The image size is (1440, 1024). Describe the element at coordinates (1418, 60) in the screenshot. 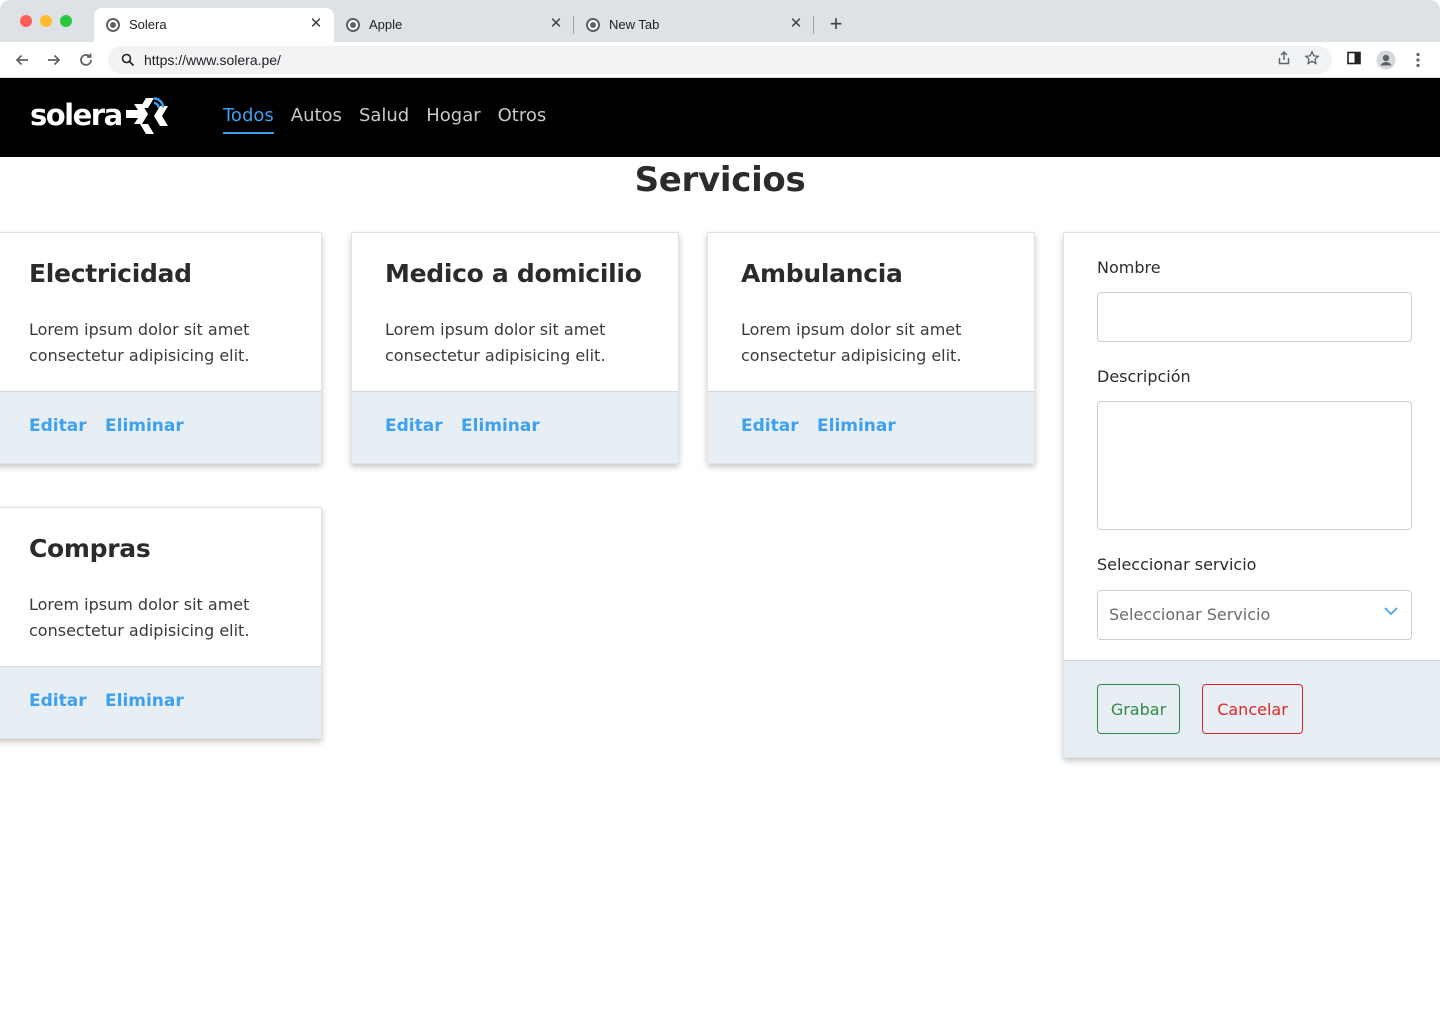

I see `menu-icon` at that location.